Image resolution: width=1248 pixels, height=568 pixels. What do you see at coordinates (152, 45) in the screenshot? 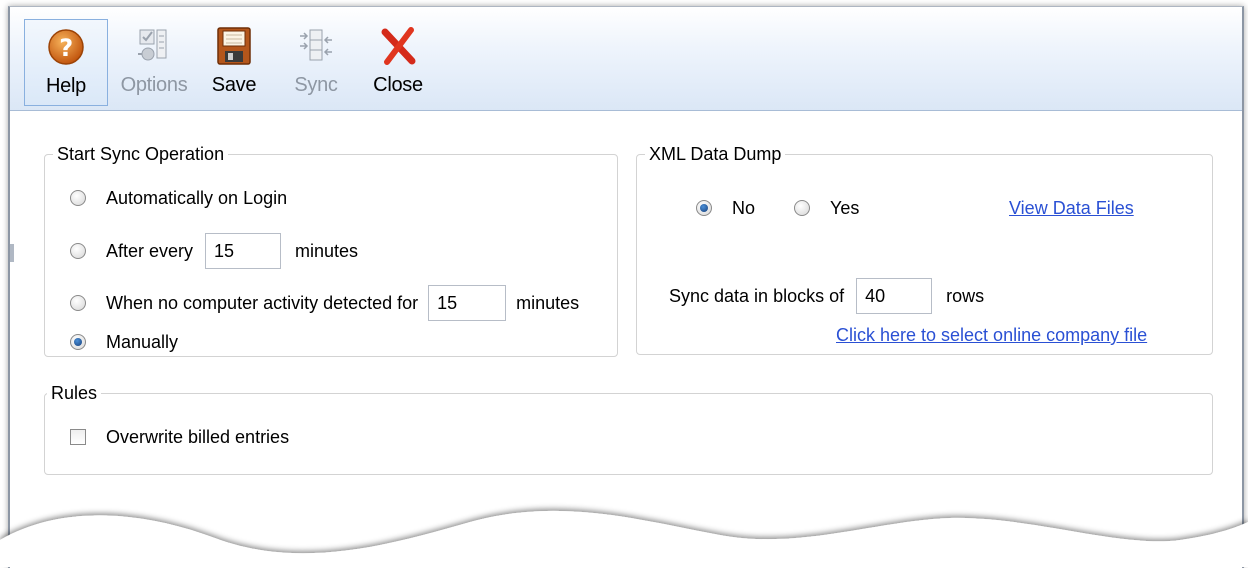
I see `options-icon` at bounding box center [152, 45].